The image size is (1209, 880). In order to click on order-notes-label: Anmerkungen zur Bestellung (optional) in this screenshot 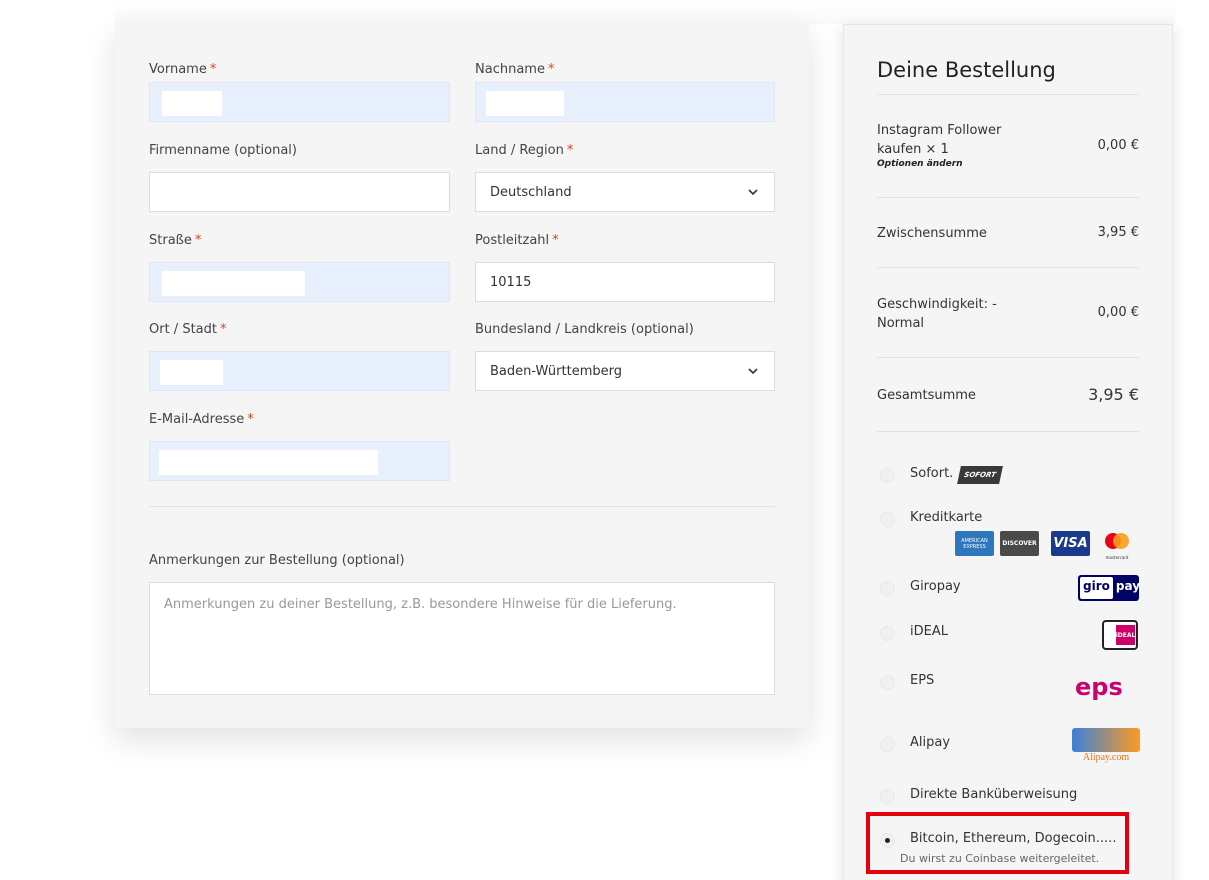, I will do `click(277, 560)`.